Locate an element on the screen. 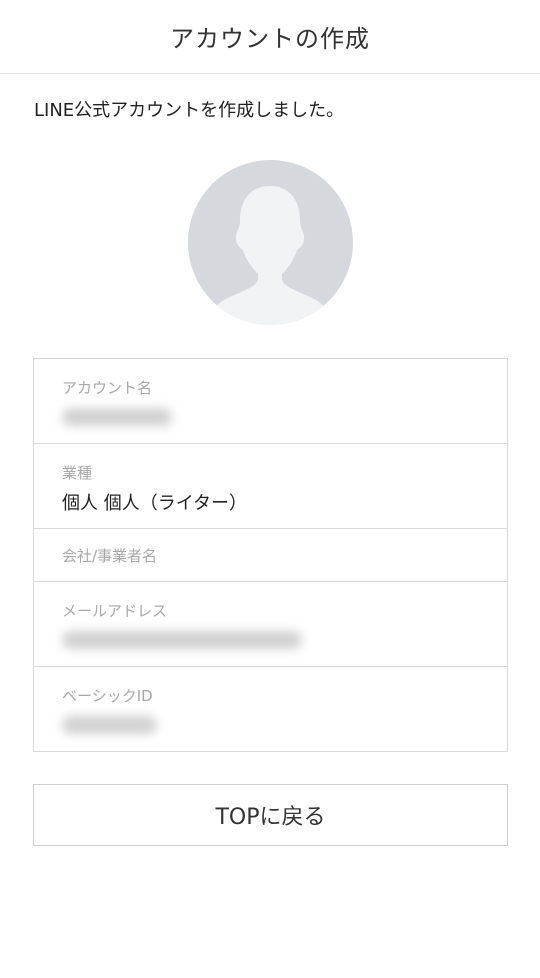  header-bar: アカウントの作成 is located at coordinates (270, 37).